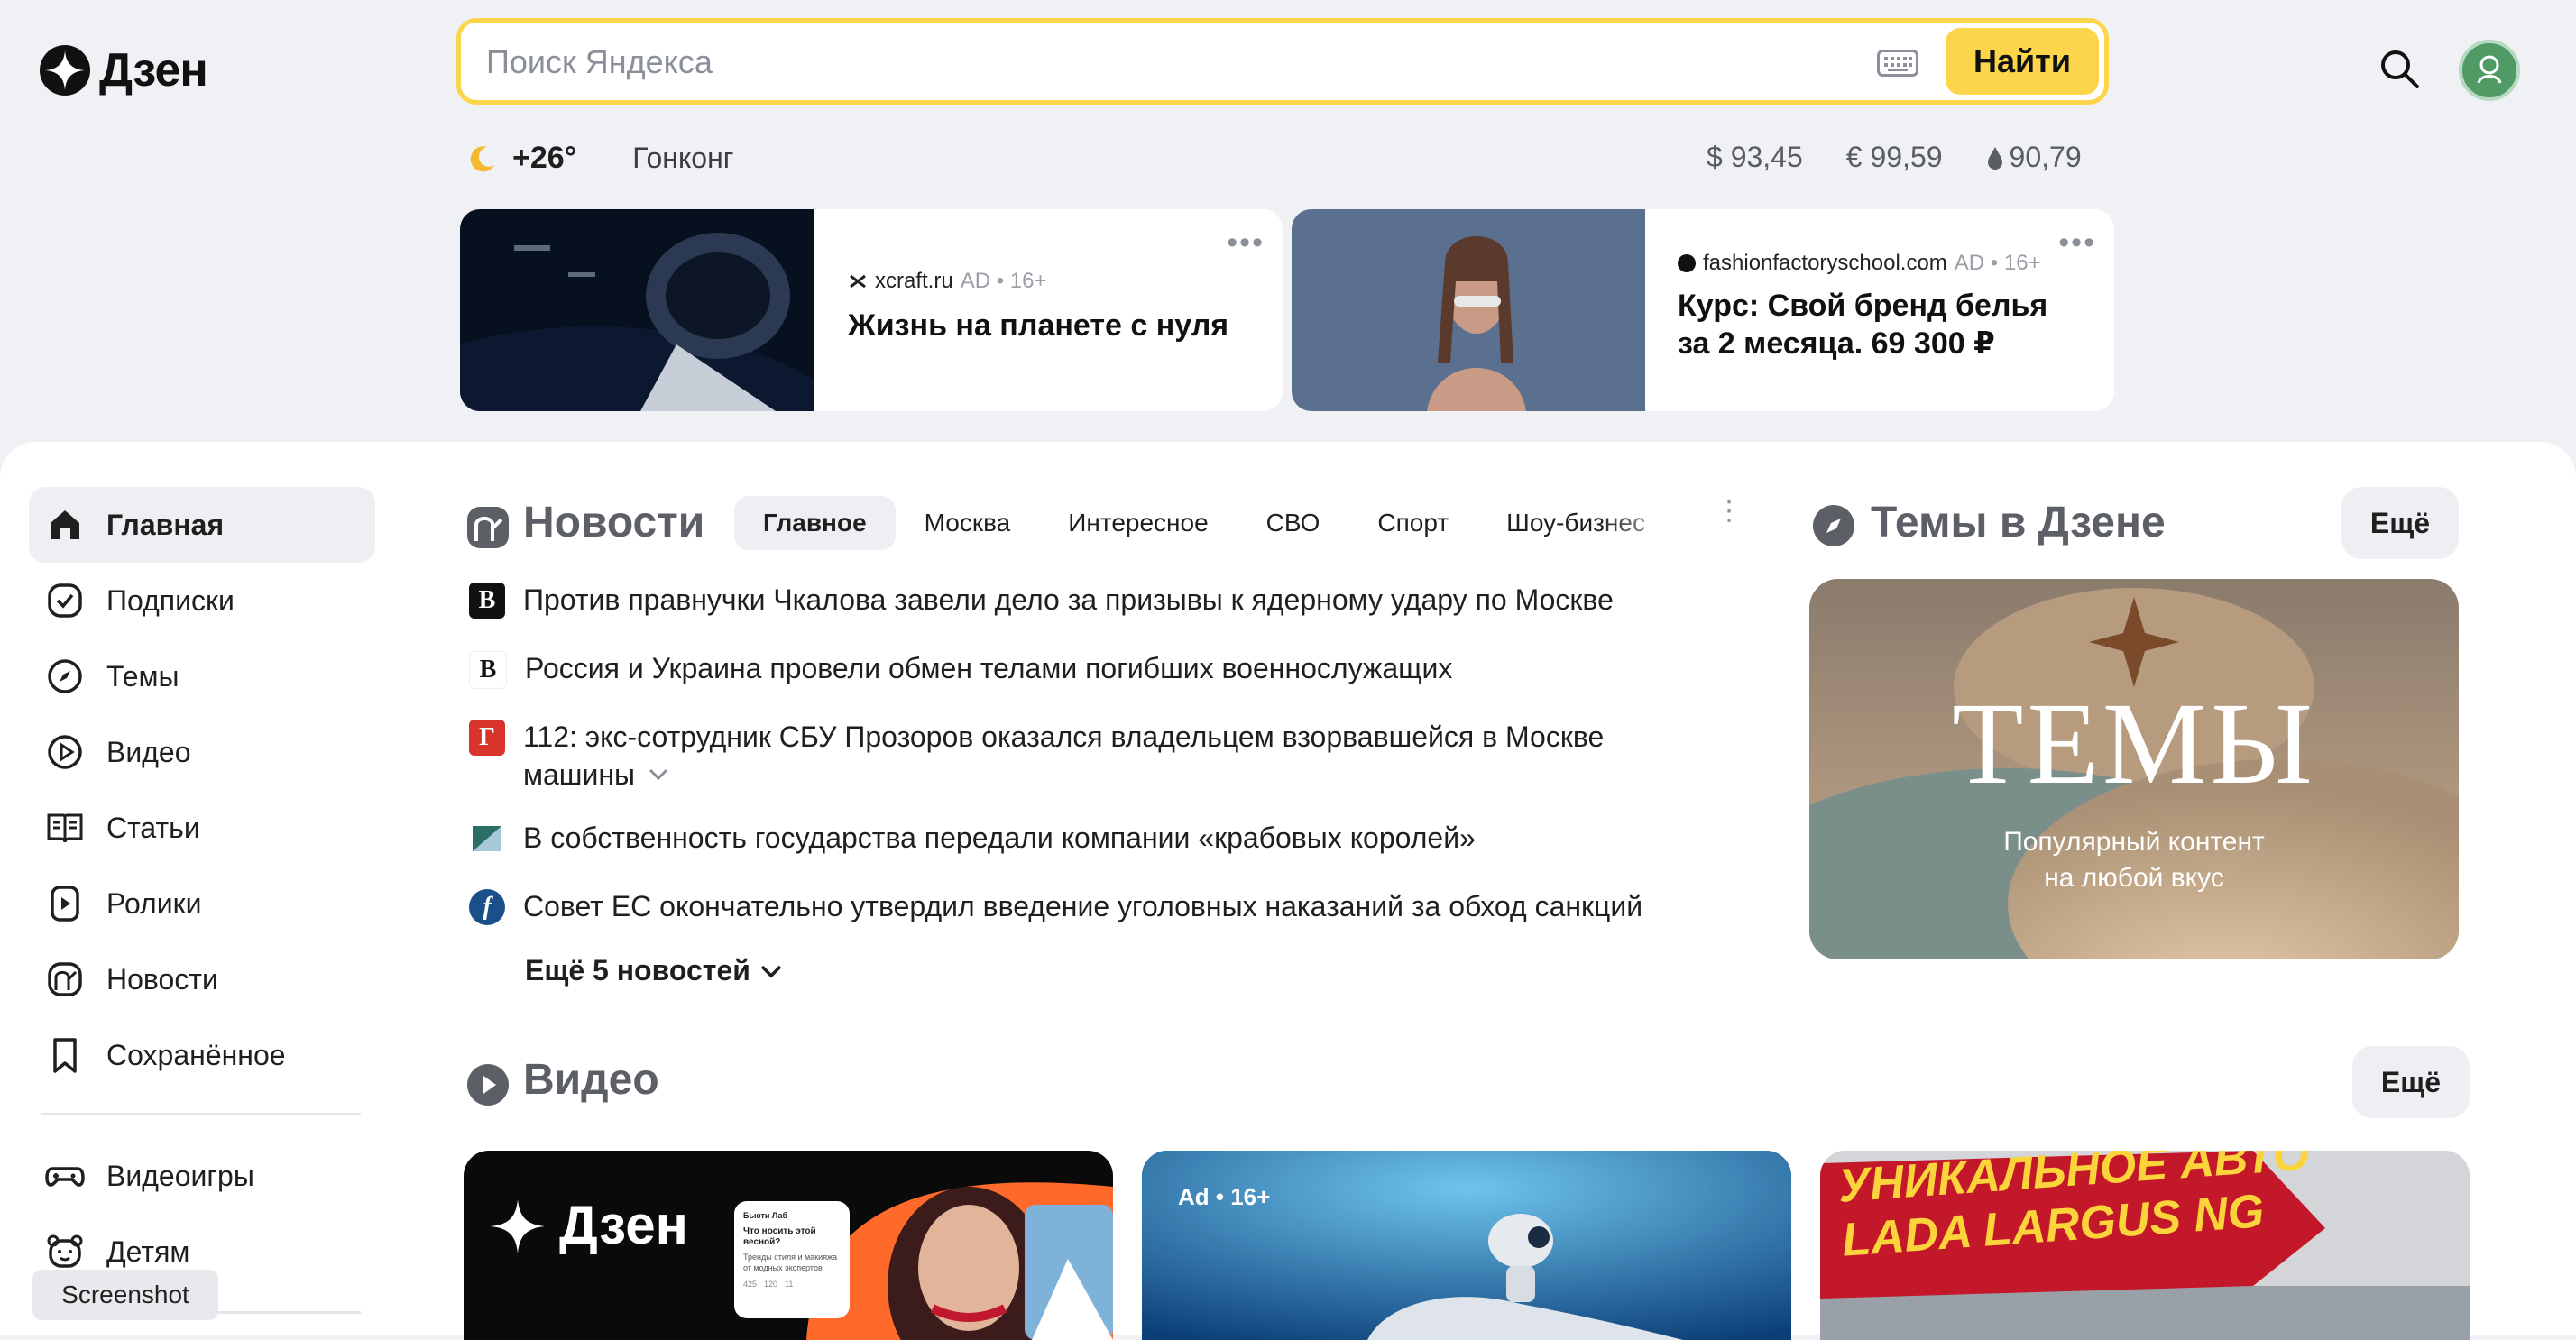 This screenshot has height=1340, width=2576. What do you see at coordinates (65, 1177) in the screenshot?
I see `gamepad-icon` at bounding box center [65, 1177].